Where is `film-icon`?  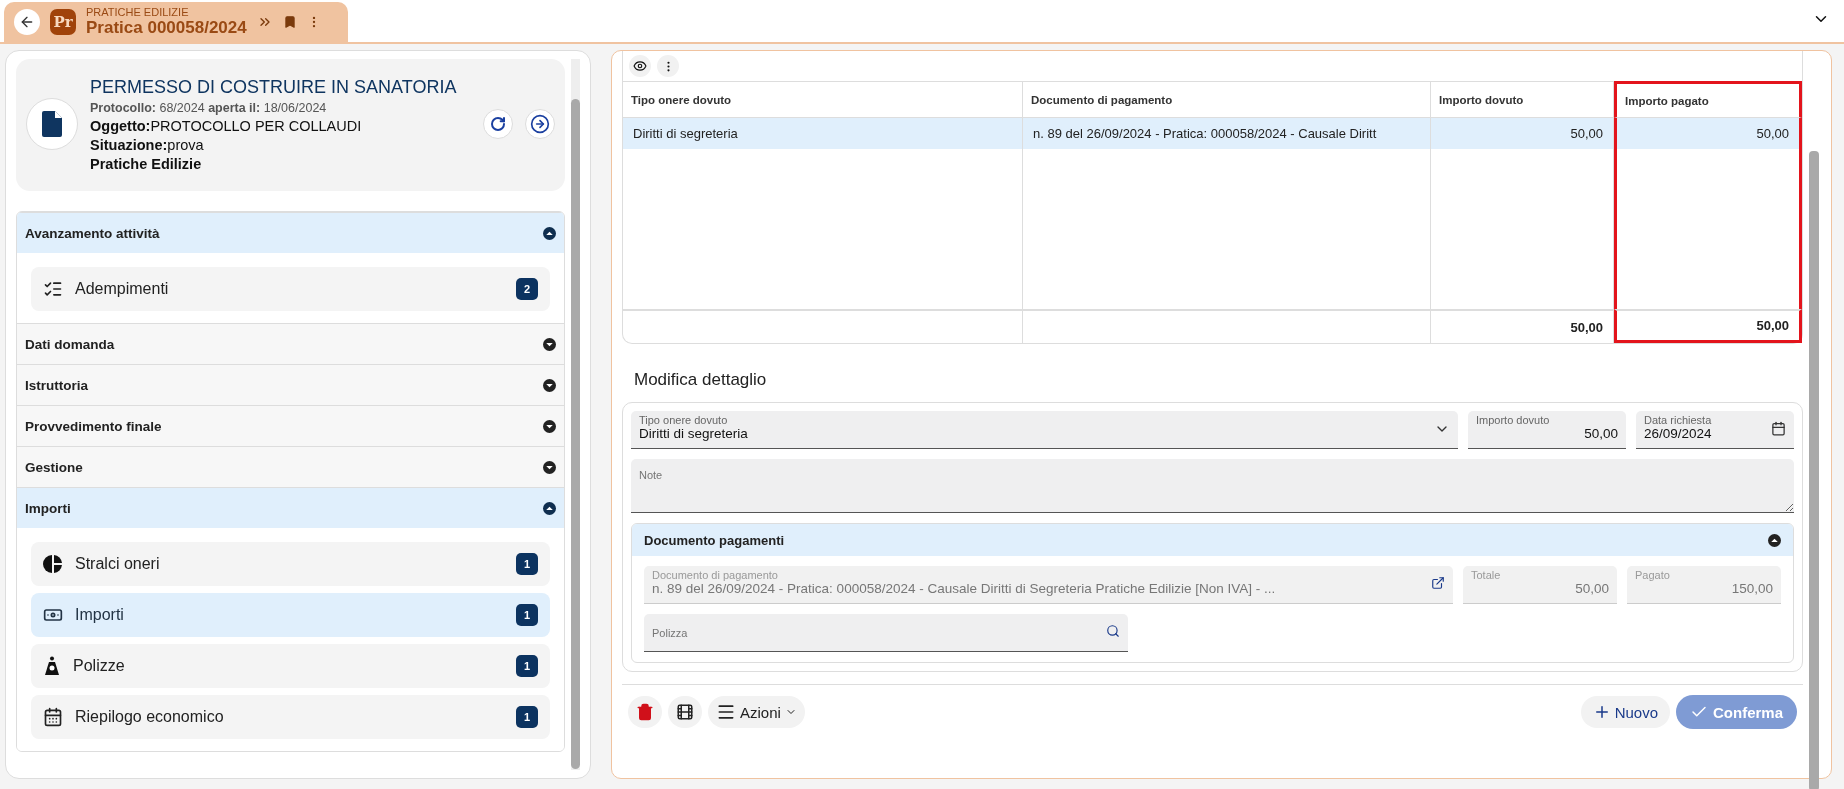
film-icon is located at coordinates (685, 712).